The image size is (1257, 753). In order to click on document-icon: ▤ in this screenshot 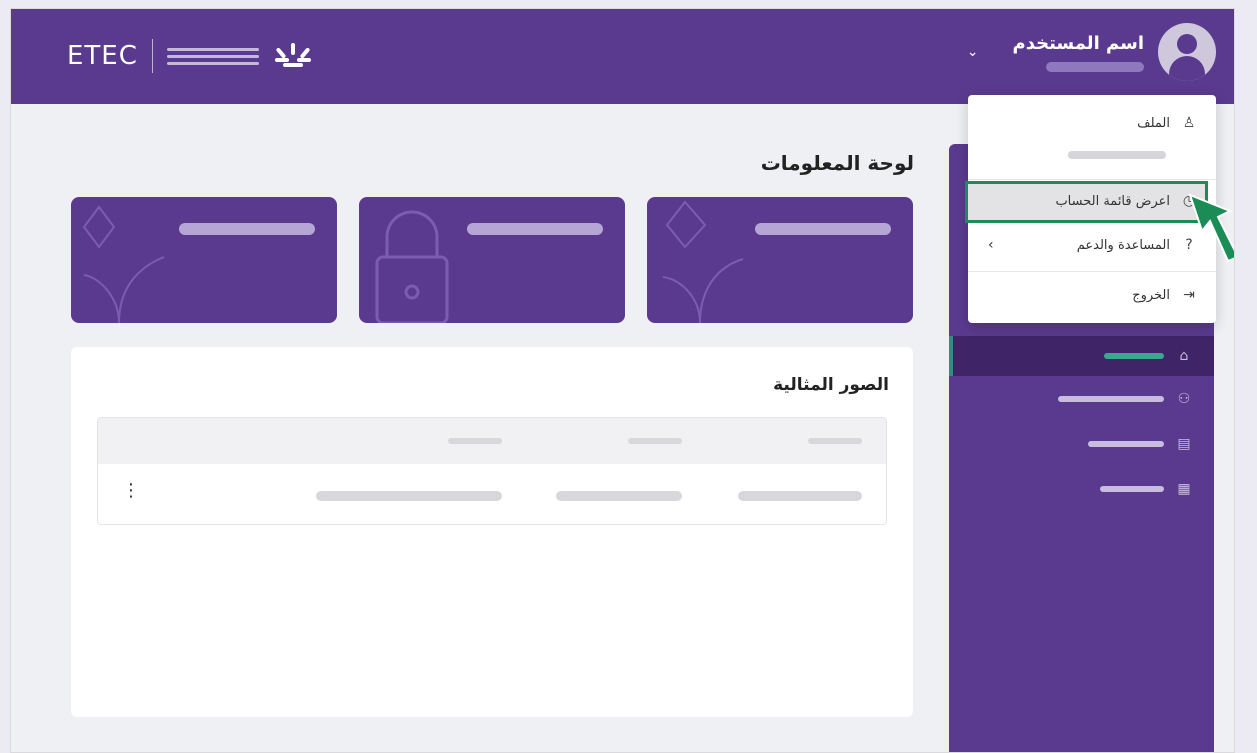, I will do `click(1184, 444)`.